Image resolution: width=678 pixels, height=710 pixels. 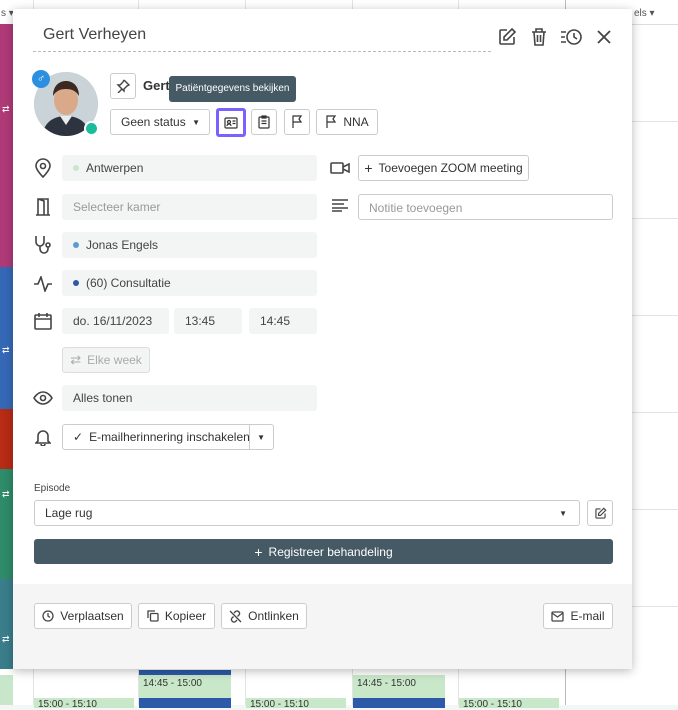 What do you see at coordinates (52, 488) in the screenshot?
I see `episode-label: Episode` at bounding box center [52, 488].